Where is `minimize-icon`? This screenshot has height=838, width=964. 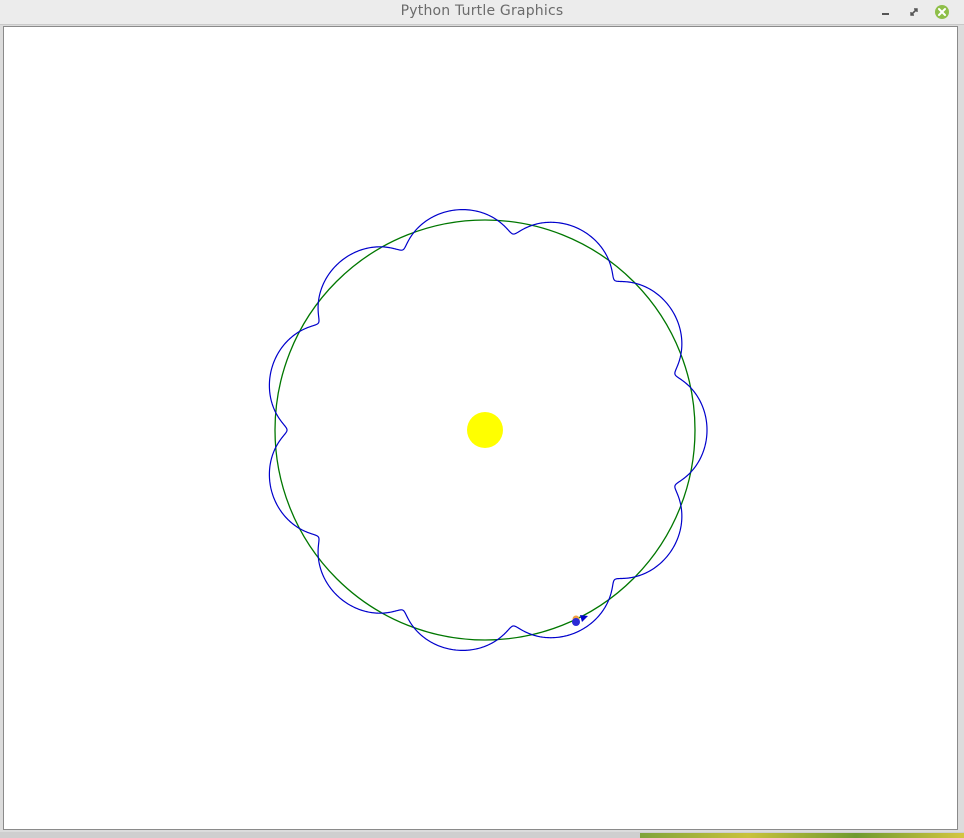
minimize-icon is located at coordinates (886, 12).